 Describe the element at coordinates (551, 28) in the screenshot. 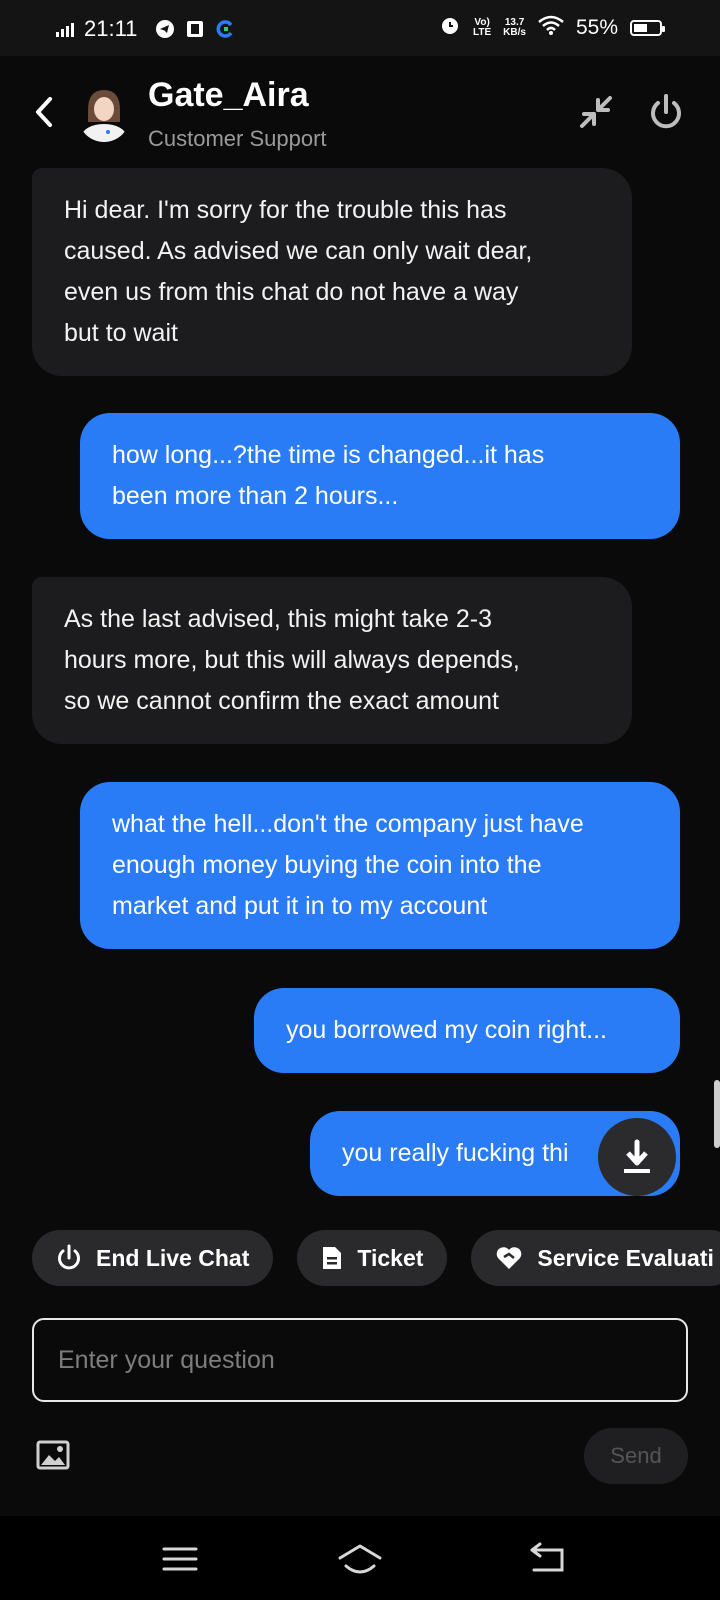

I see `wifi-icon` at that location.